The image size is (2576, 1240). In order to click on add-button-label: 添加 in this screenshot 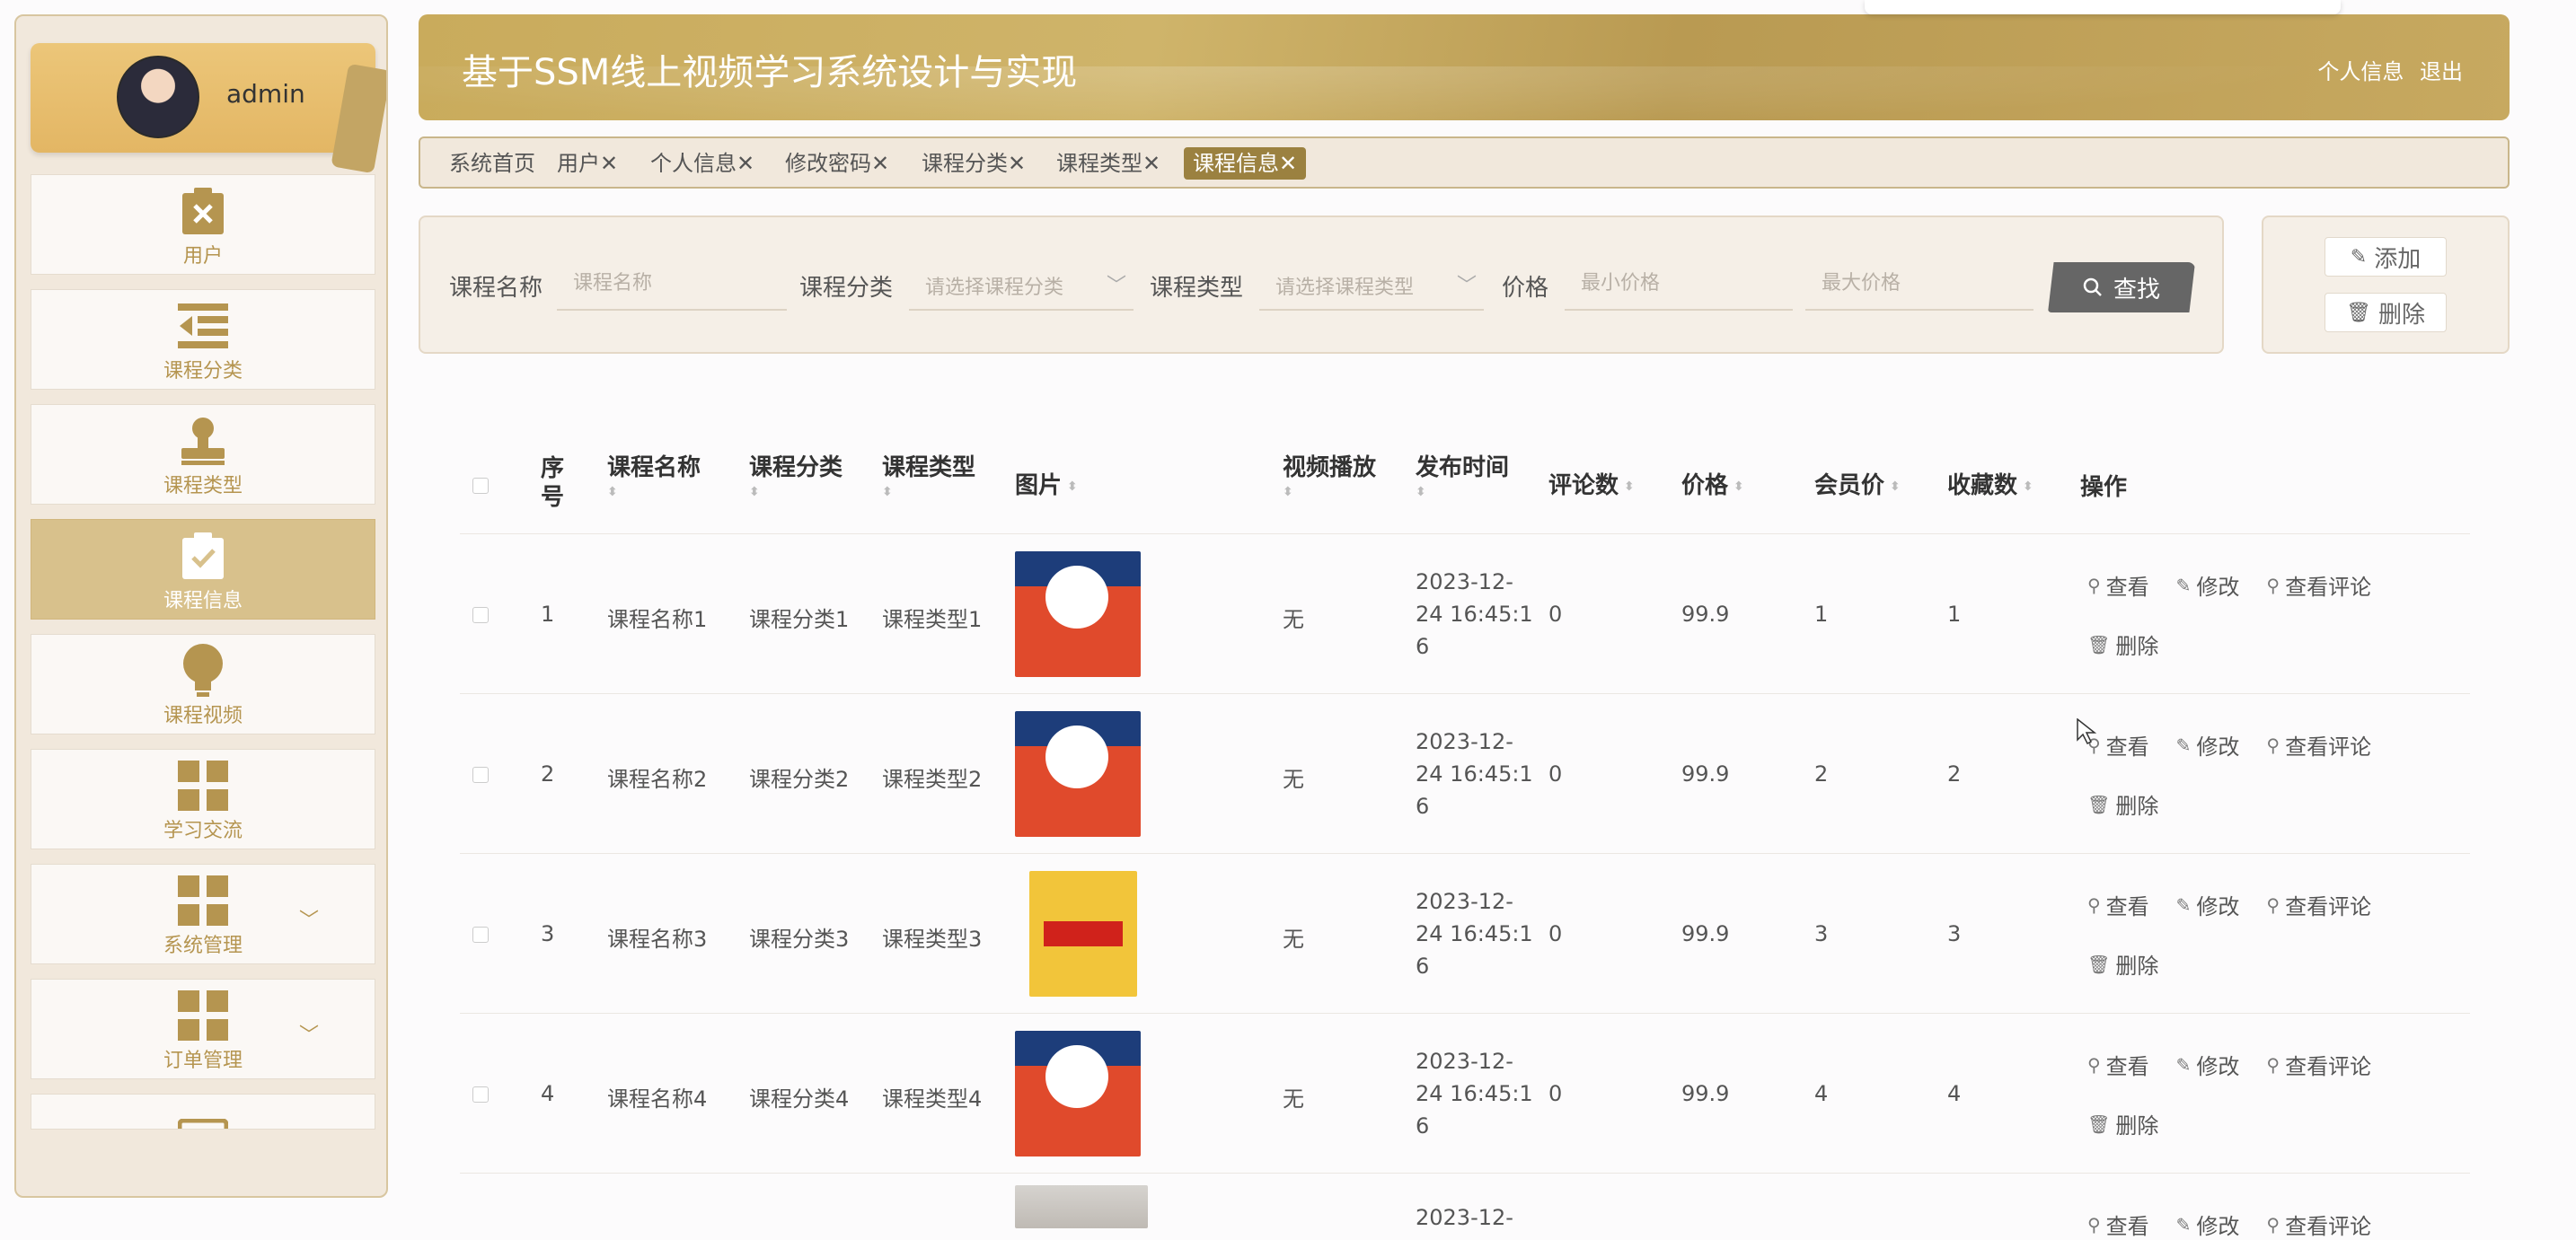, I will do `click(2398, 259)`.